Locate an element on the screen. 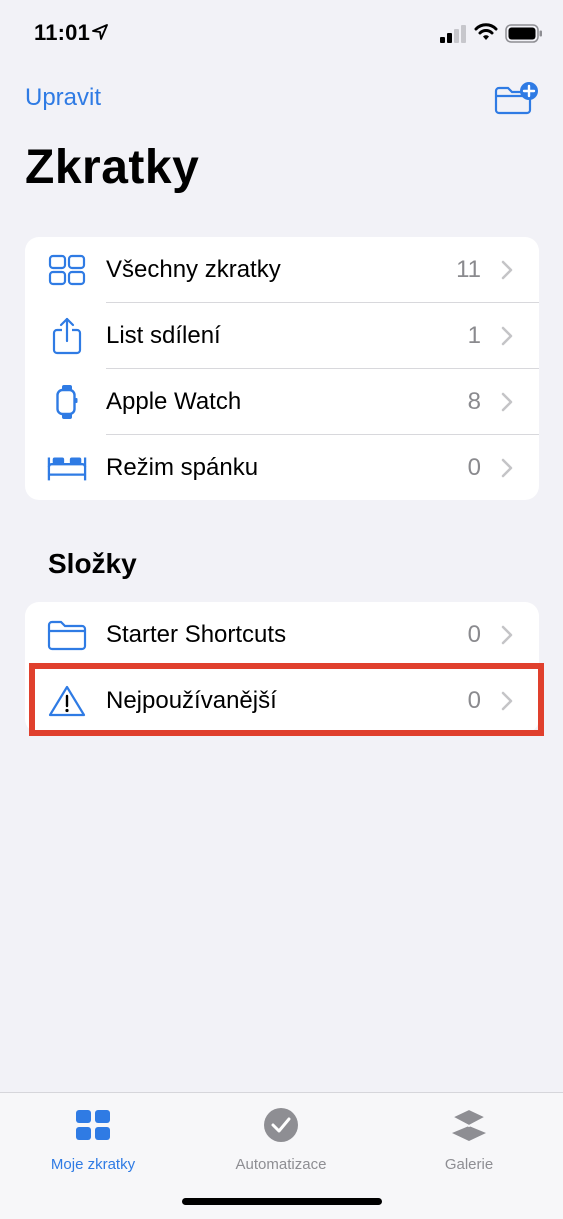 This screenshot has width=563, height=1219. list-item-sleep-mode: Režim spánku 0 is located at coordinates (282, 467).